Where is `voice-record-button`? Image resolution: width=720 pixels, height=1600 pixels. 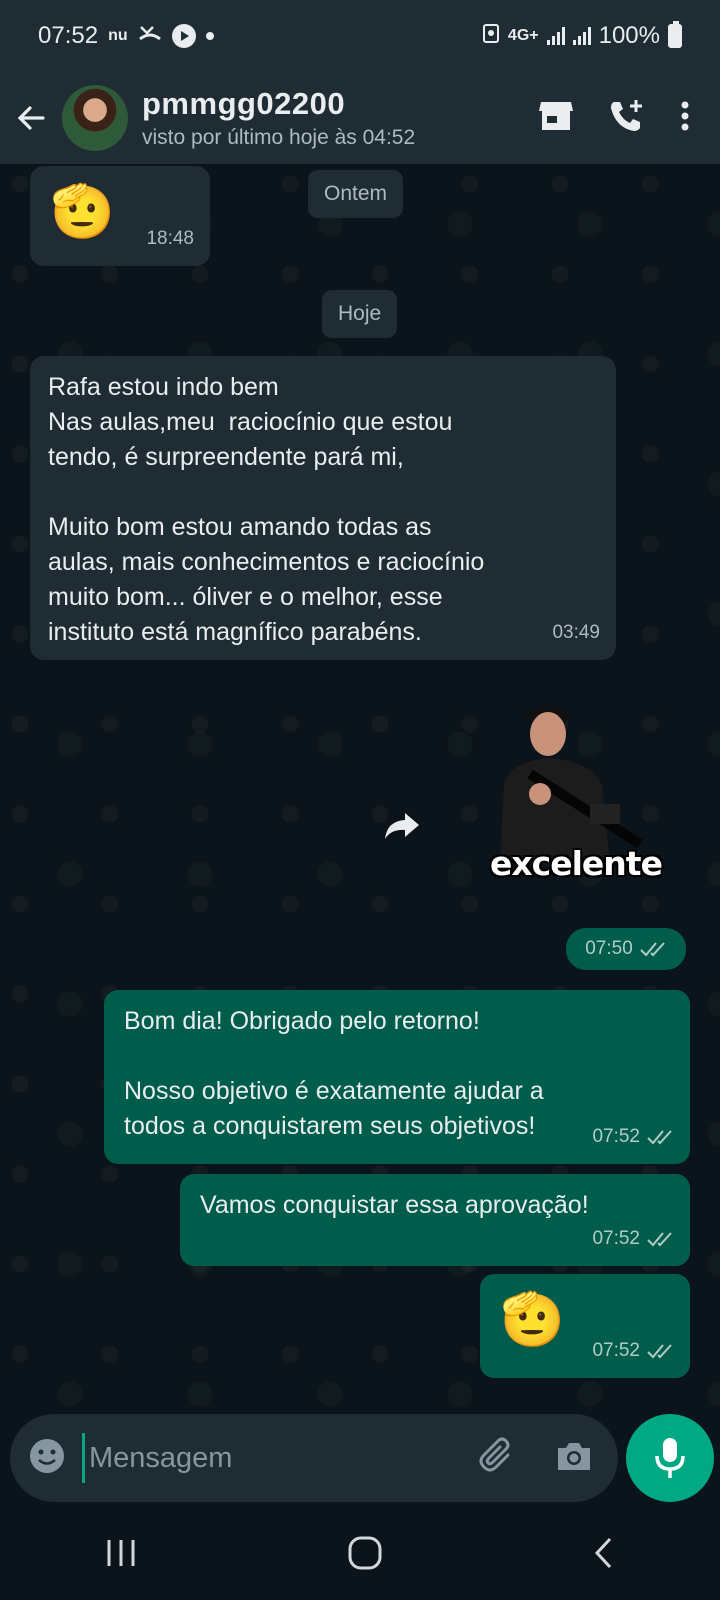
voice-record-button is located at coordinates (670, 1458).